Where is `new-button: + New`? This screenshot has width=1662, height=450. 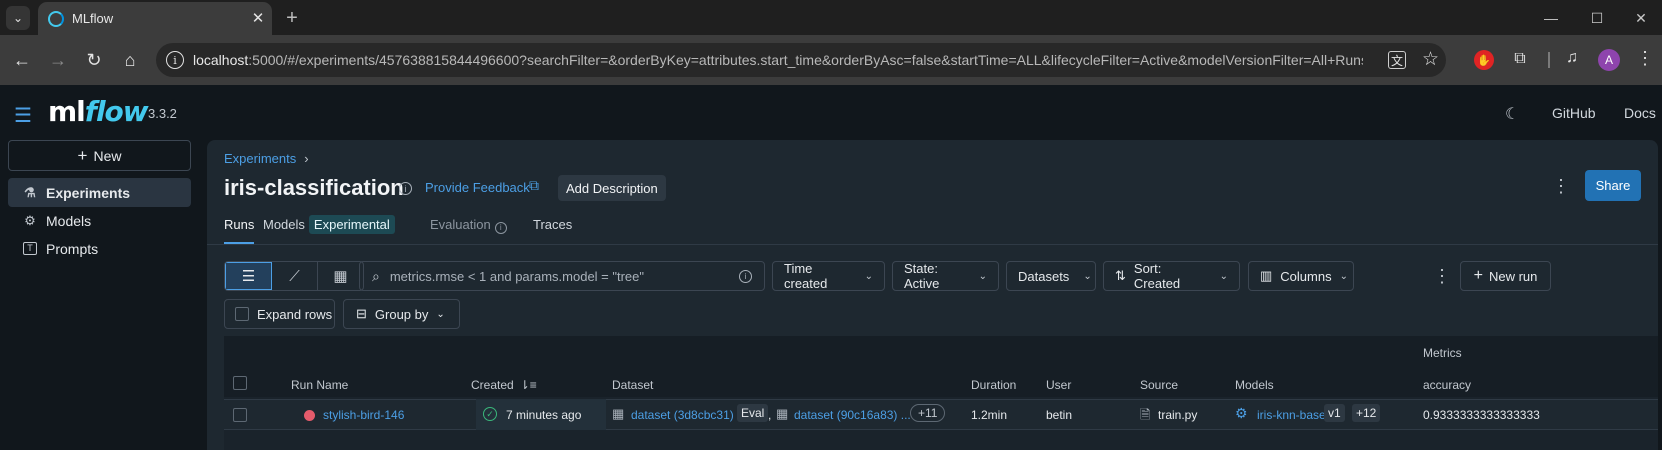
new-button: + New is located at coordinates (99, 155).